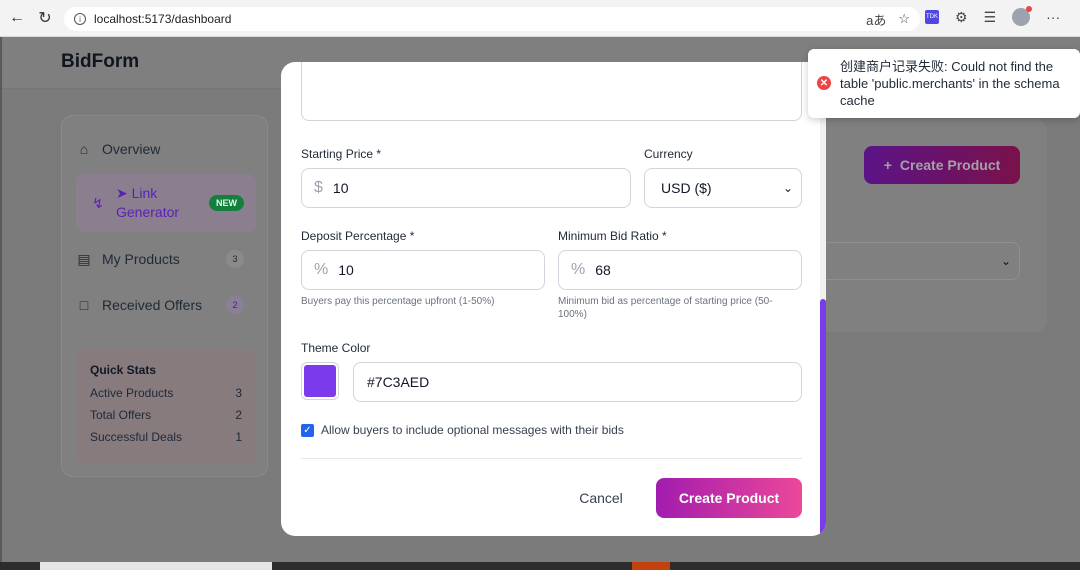 Image resolution: width=1080 pixels, height=570 pixels. I want to click on sidebar-item-received-offers: □ Received Offers 2, so click(166, 305).